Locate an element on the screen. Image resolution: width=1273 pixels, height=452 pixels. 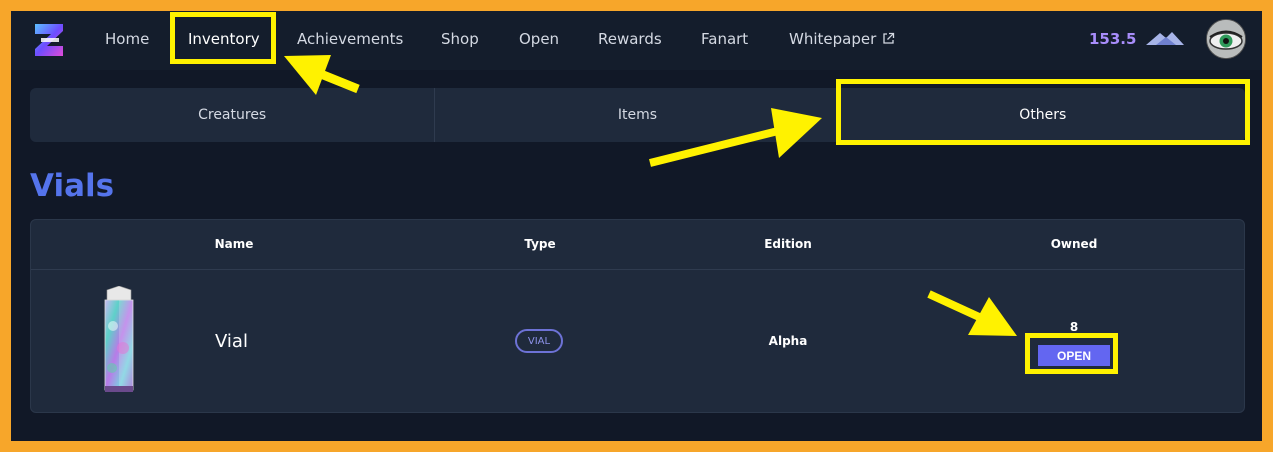
arrow-to-others is located at coordinates (735, 137).